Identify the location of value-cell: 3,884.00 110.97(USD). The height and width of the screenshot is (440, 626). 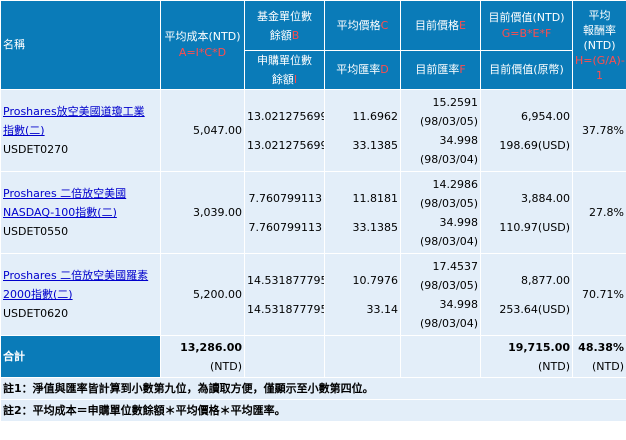
(526, 212).